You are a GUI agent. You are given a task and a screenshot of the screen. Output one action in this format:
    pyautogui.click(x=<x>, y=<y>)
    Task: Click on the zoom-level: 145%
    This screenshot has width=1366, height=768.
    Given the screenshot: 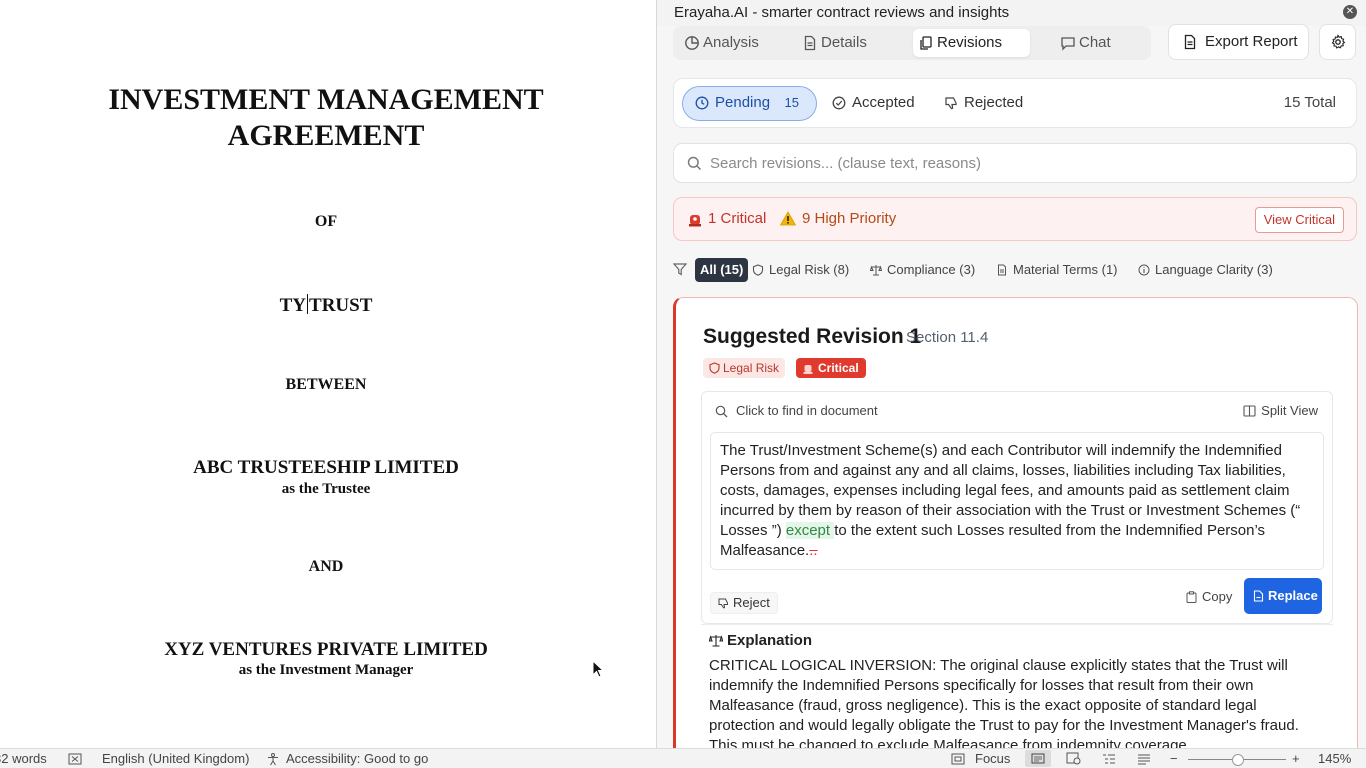 What is the action you would take?
    pyautogui.click(x=1334, y=759)
    